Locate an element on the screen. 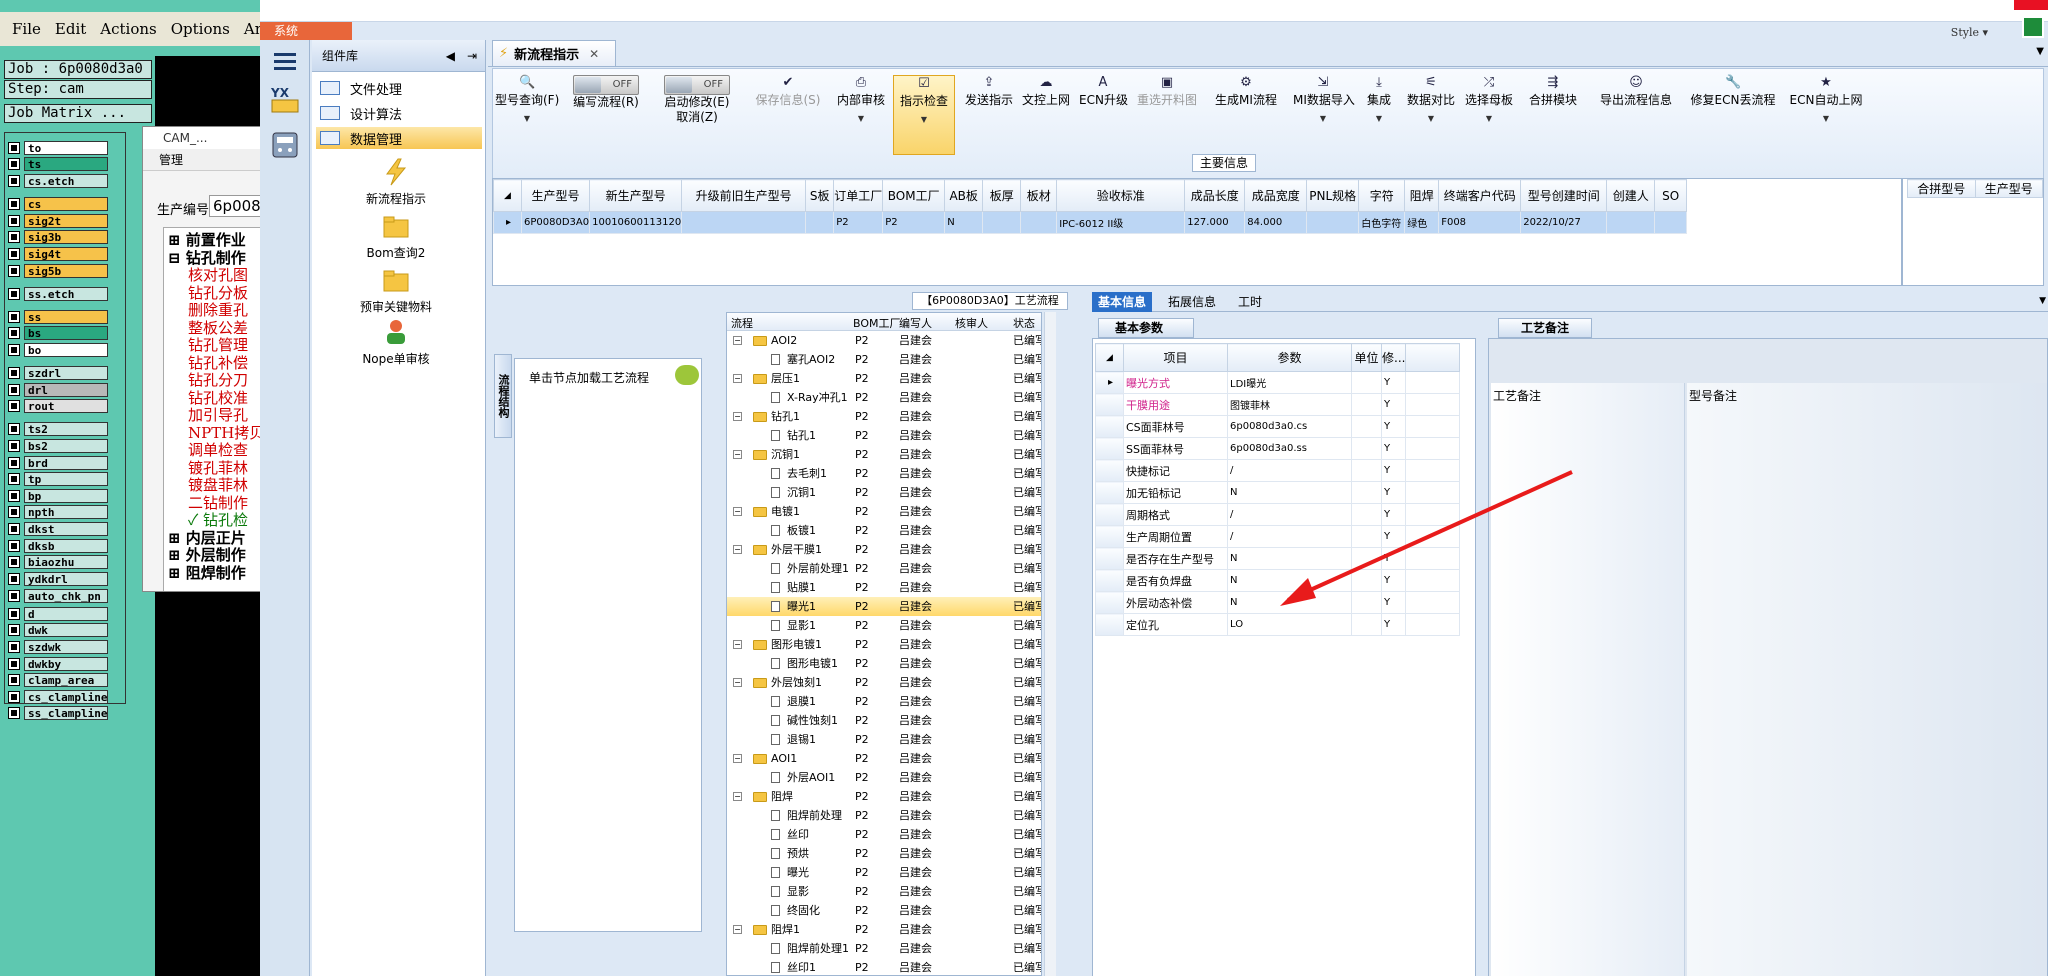 Image resolution: width=2048 pixels, height=976 pixels. layer-name: tp is located at coordinates (66, 479).